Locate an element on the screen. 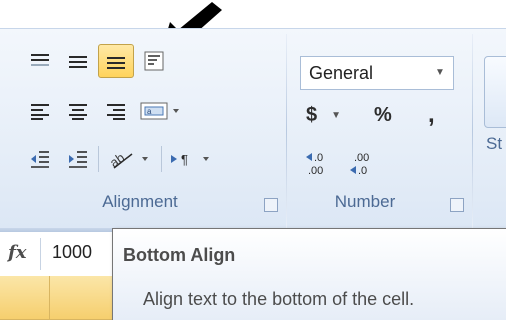 This screenshot has height=320, width=506. wrap-text-icon is located at coordinates (154, 61).